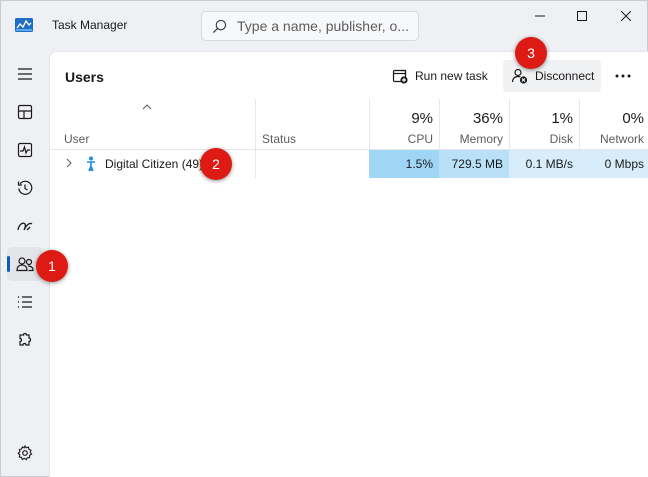  I want to click on minimize-button, so click(540, 16).